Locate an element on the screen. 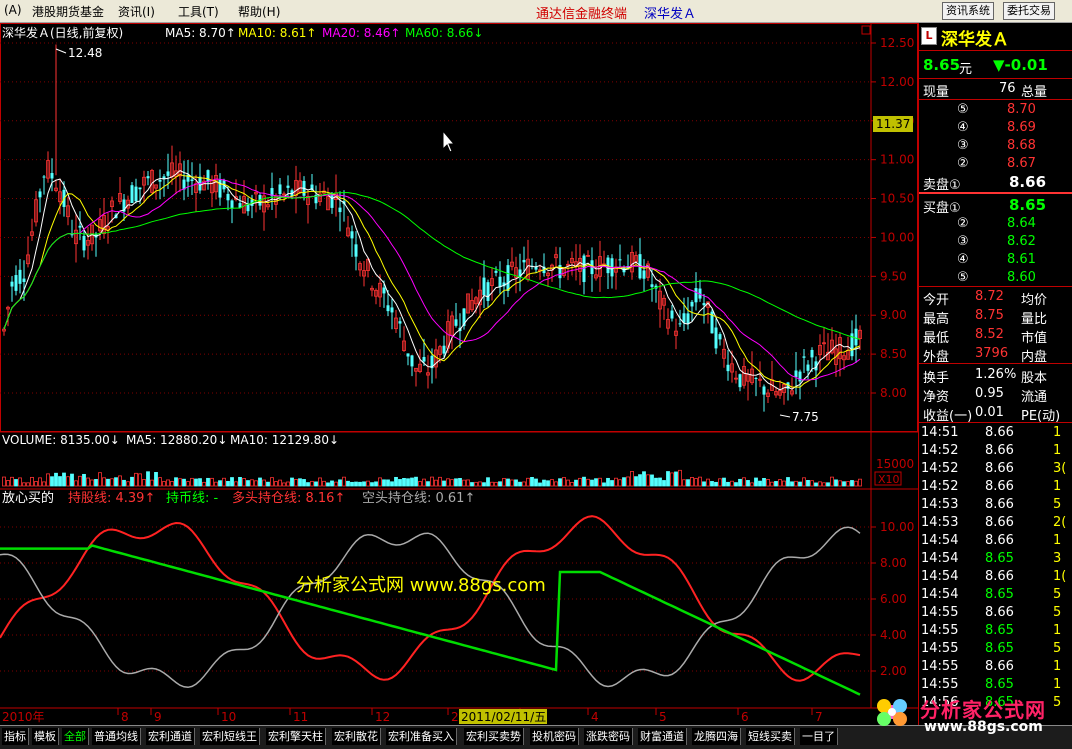 This screenshot has height=749, width=1072. order-price: 8.61 is located at coordinates (1021, 259).